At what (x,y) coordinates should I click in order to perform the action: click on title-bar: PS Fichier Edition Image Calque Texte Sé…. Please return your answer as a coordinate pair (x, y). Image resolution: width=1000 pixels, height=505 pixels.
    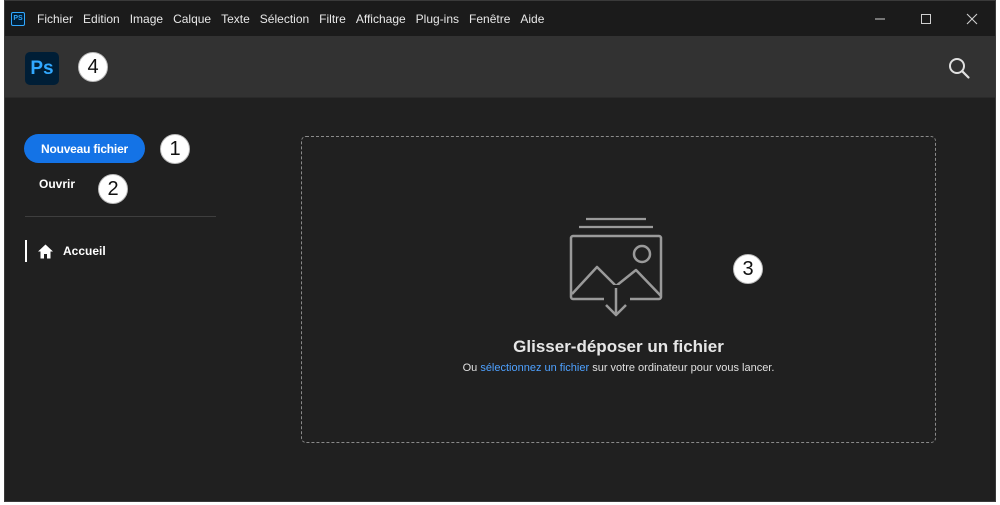
    Looking at the image, I should click on (500, 18).